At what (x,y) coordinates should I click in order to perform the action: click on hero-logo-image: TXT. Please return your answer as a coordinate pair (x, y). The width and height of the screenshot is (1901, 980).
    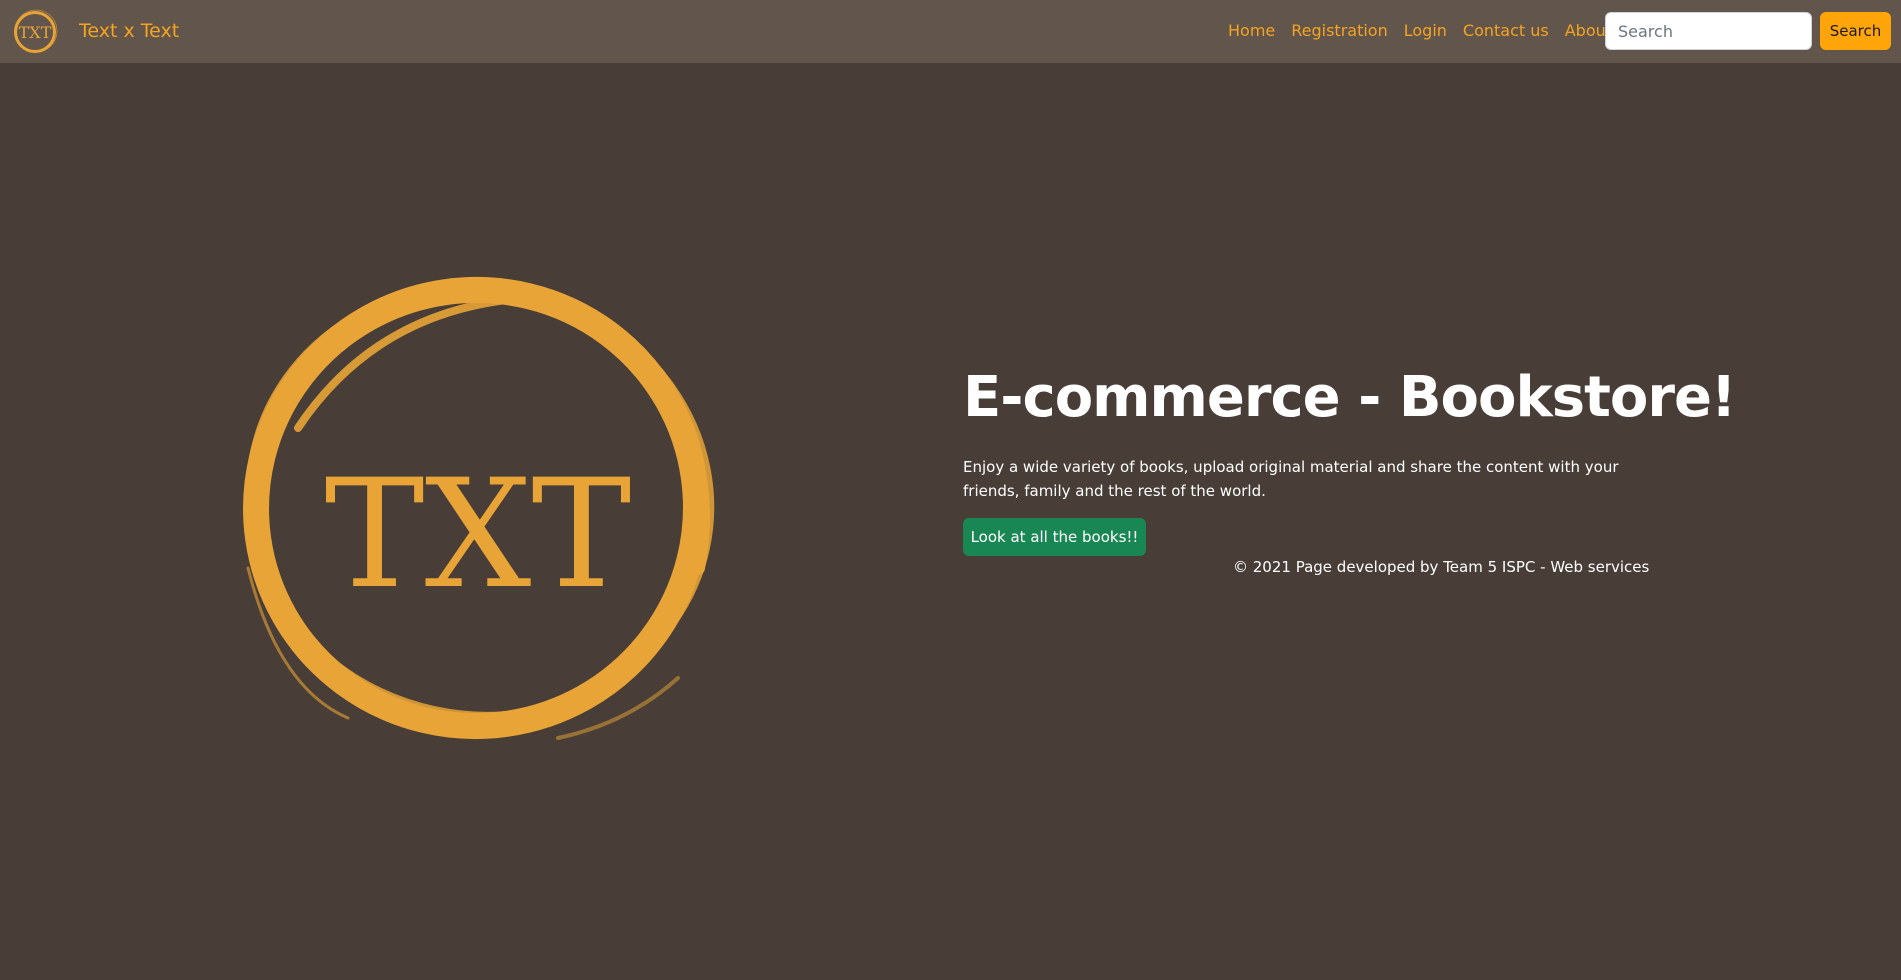
    Looking at the image, I should click on (479, 508).